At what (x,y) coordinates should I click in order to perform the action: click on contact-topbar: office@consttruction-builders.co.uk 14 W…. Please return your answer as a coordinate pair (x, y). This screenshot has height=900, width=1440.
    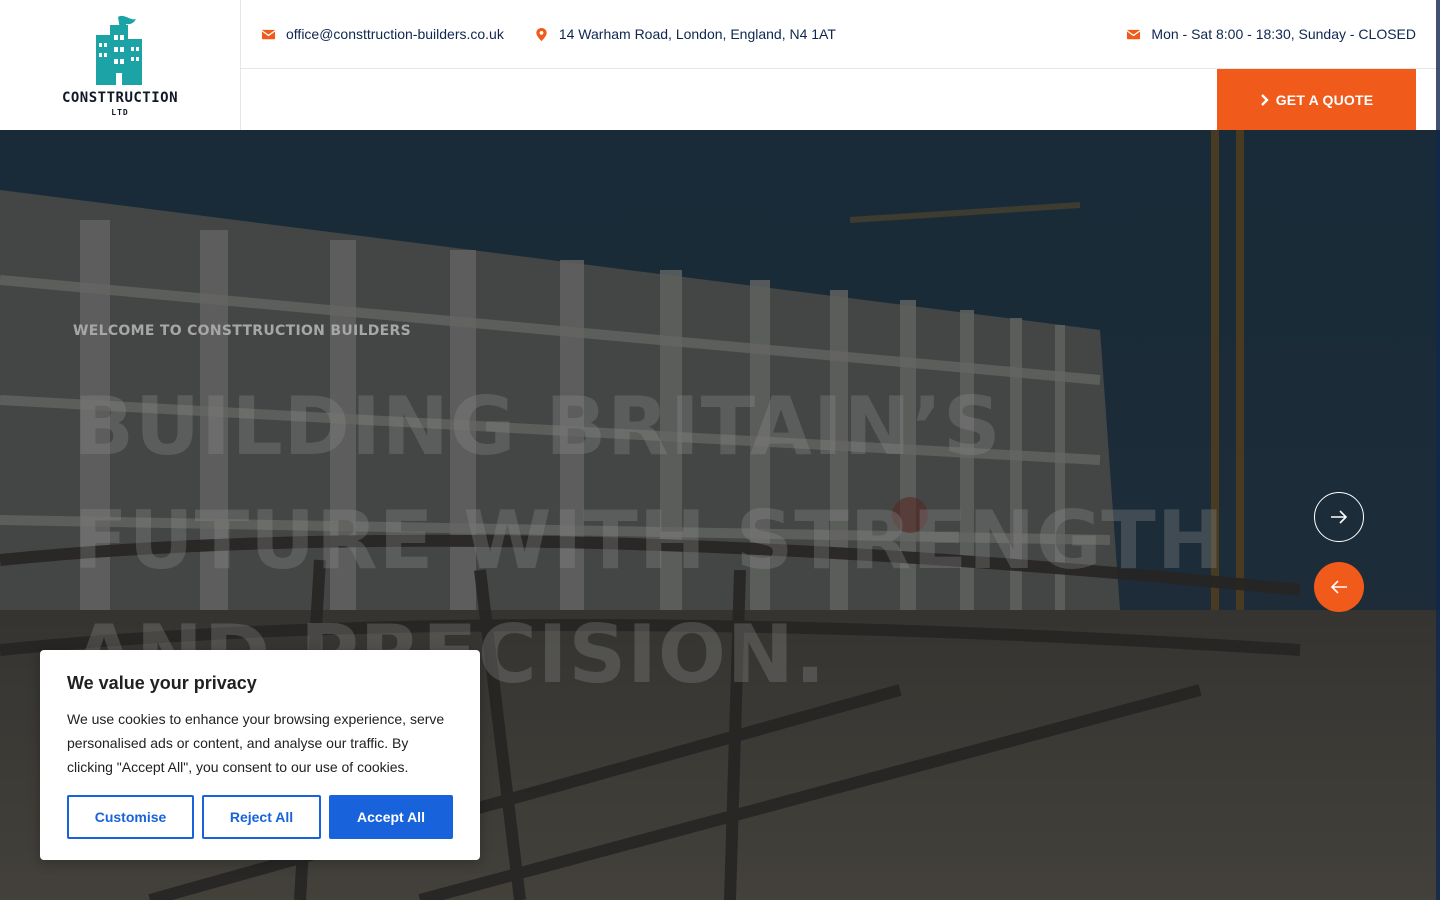
    Looking at the image, I should click on (840, 34).